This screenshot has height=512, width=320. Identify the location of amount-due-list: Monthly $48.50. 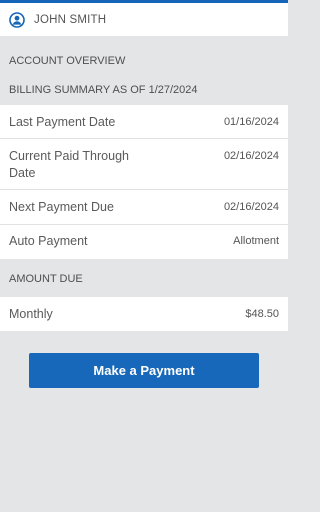
(144, 314).